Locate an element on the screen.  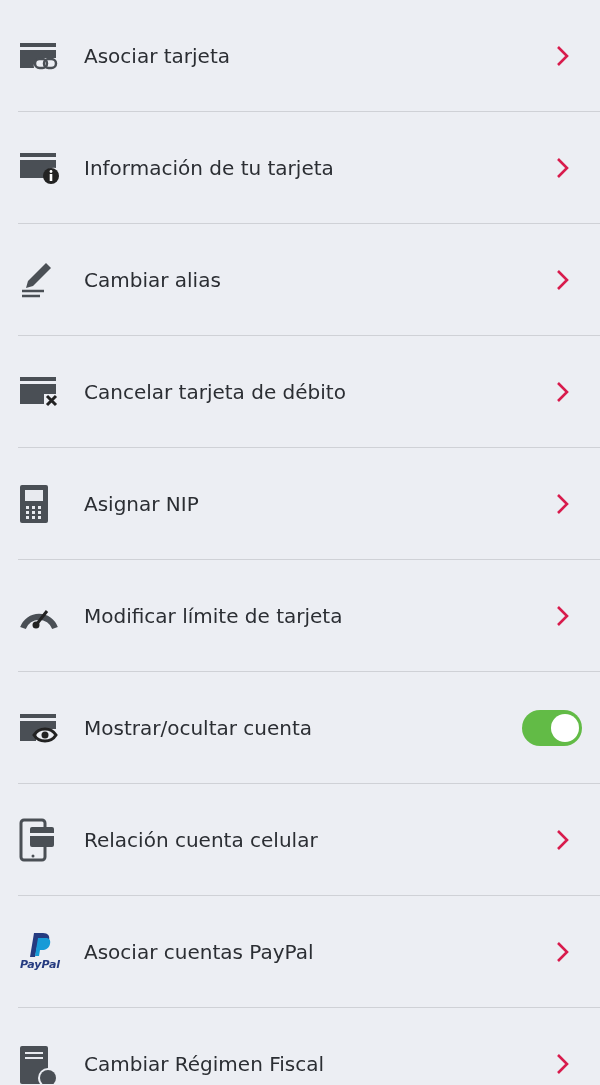
toggle-switch is located at coordinates (552, 727).